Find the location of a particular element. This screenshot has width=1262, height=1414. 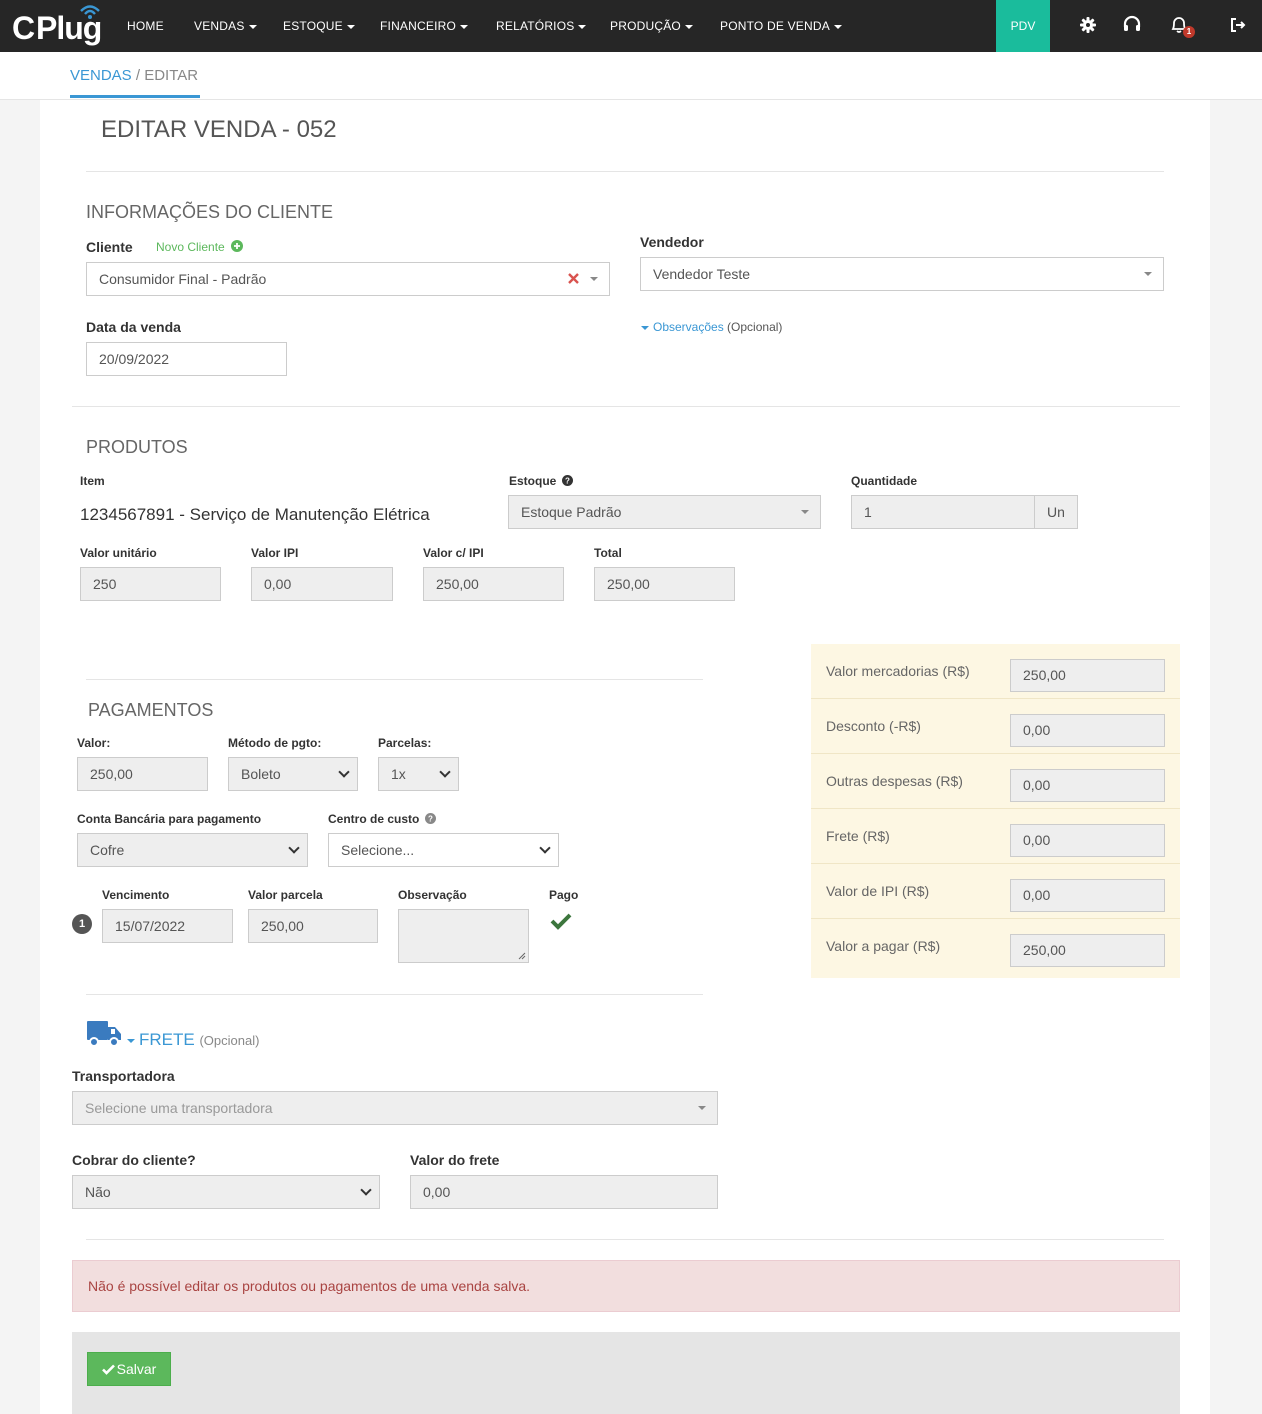

cplug-logo: C Plug is located at coordinates (58, 26).